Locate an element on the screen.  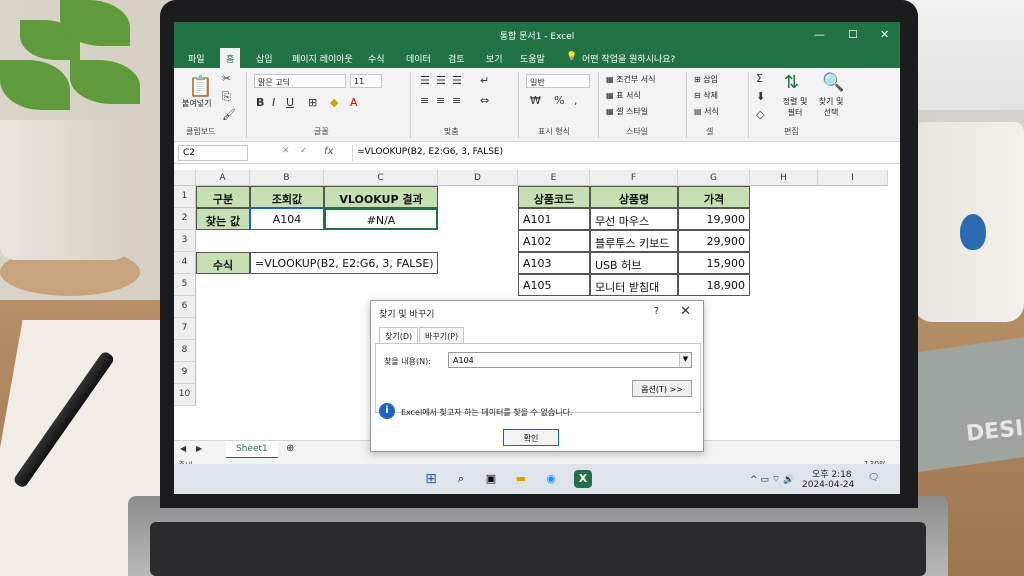
underline-icon: U is located at coordinates (290, 102).